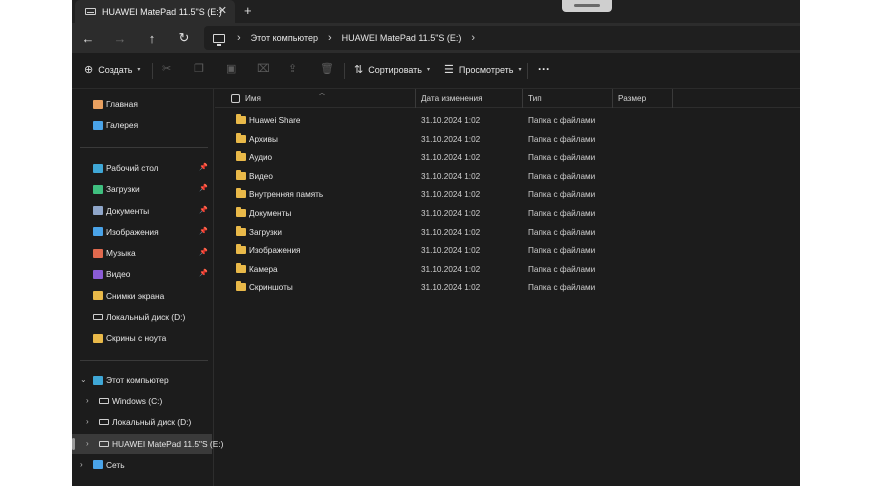  I want to click on sort-label: Сортировать, so click(395, 69).